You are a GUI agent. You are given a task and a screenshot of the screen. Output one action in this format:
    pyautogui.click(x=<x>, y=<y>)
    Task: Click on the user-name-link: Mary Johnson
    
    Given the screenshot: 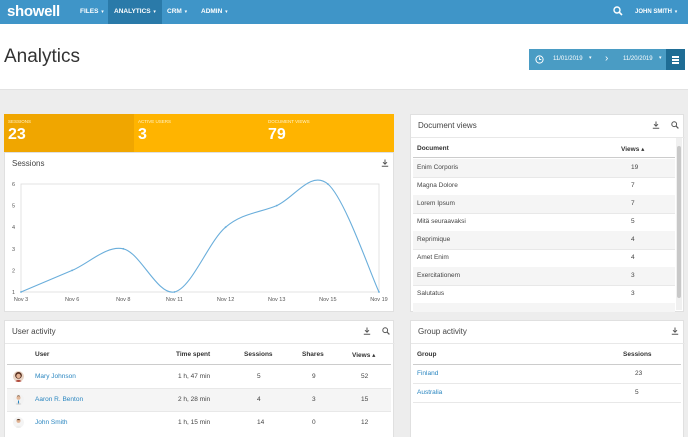 What is the action you would take?
    pyautogui.click(x=55, y=376)
    